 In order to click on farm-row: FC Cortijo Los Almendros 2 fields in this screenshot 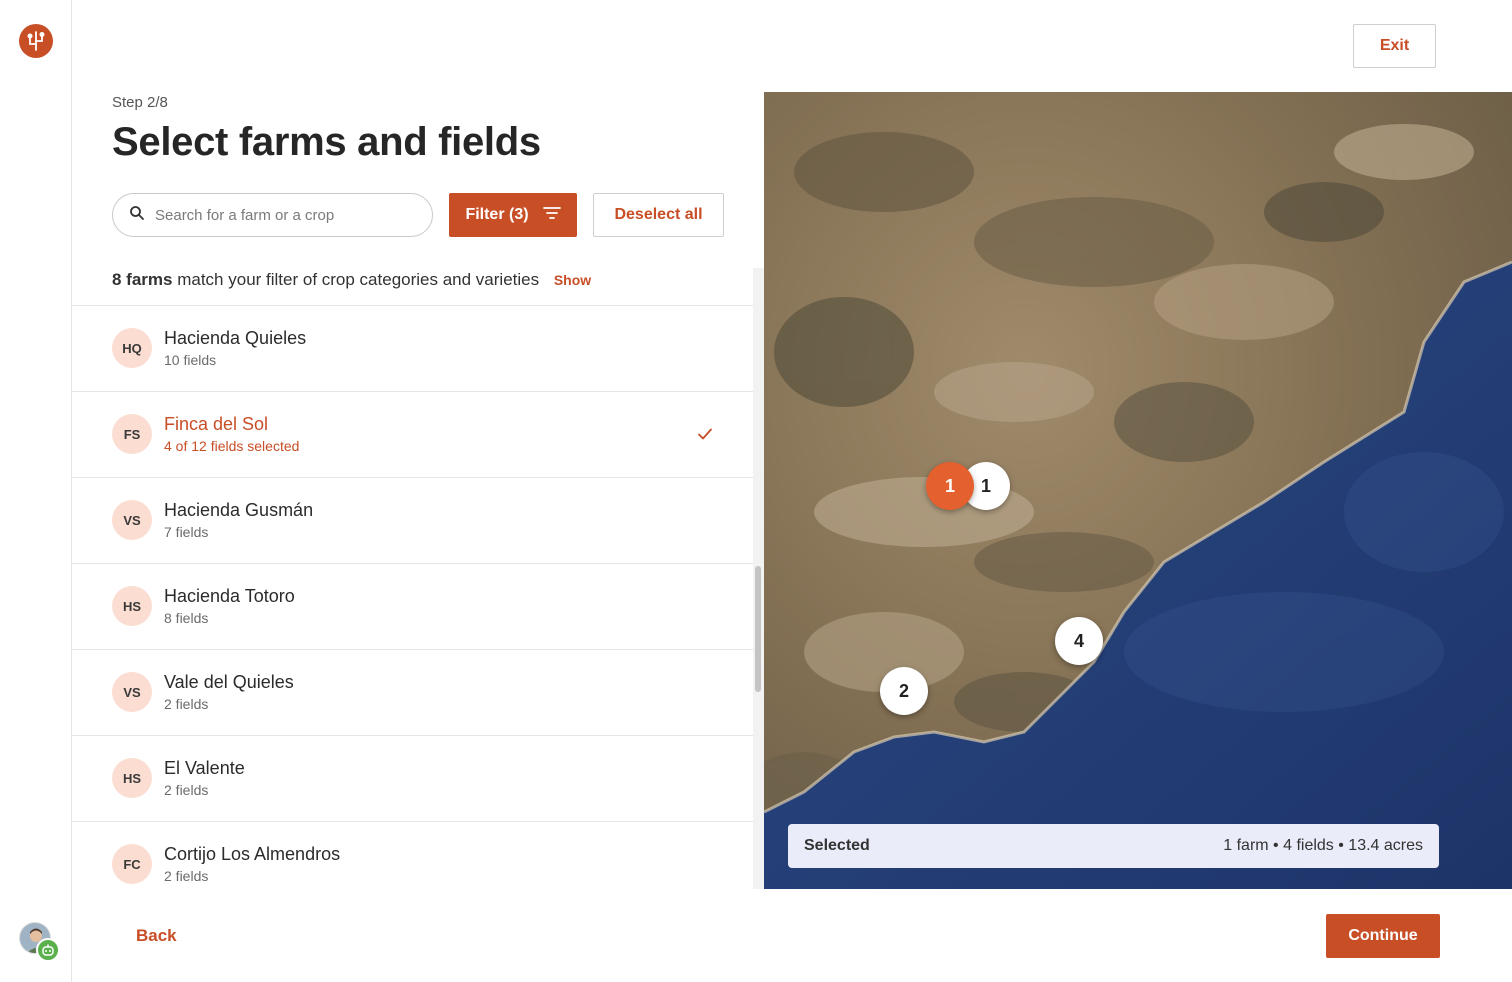, I will do `click(412, 855)`.